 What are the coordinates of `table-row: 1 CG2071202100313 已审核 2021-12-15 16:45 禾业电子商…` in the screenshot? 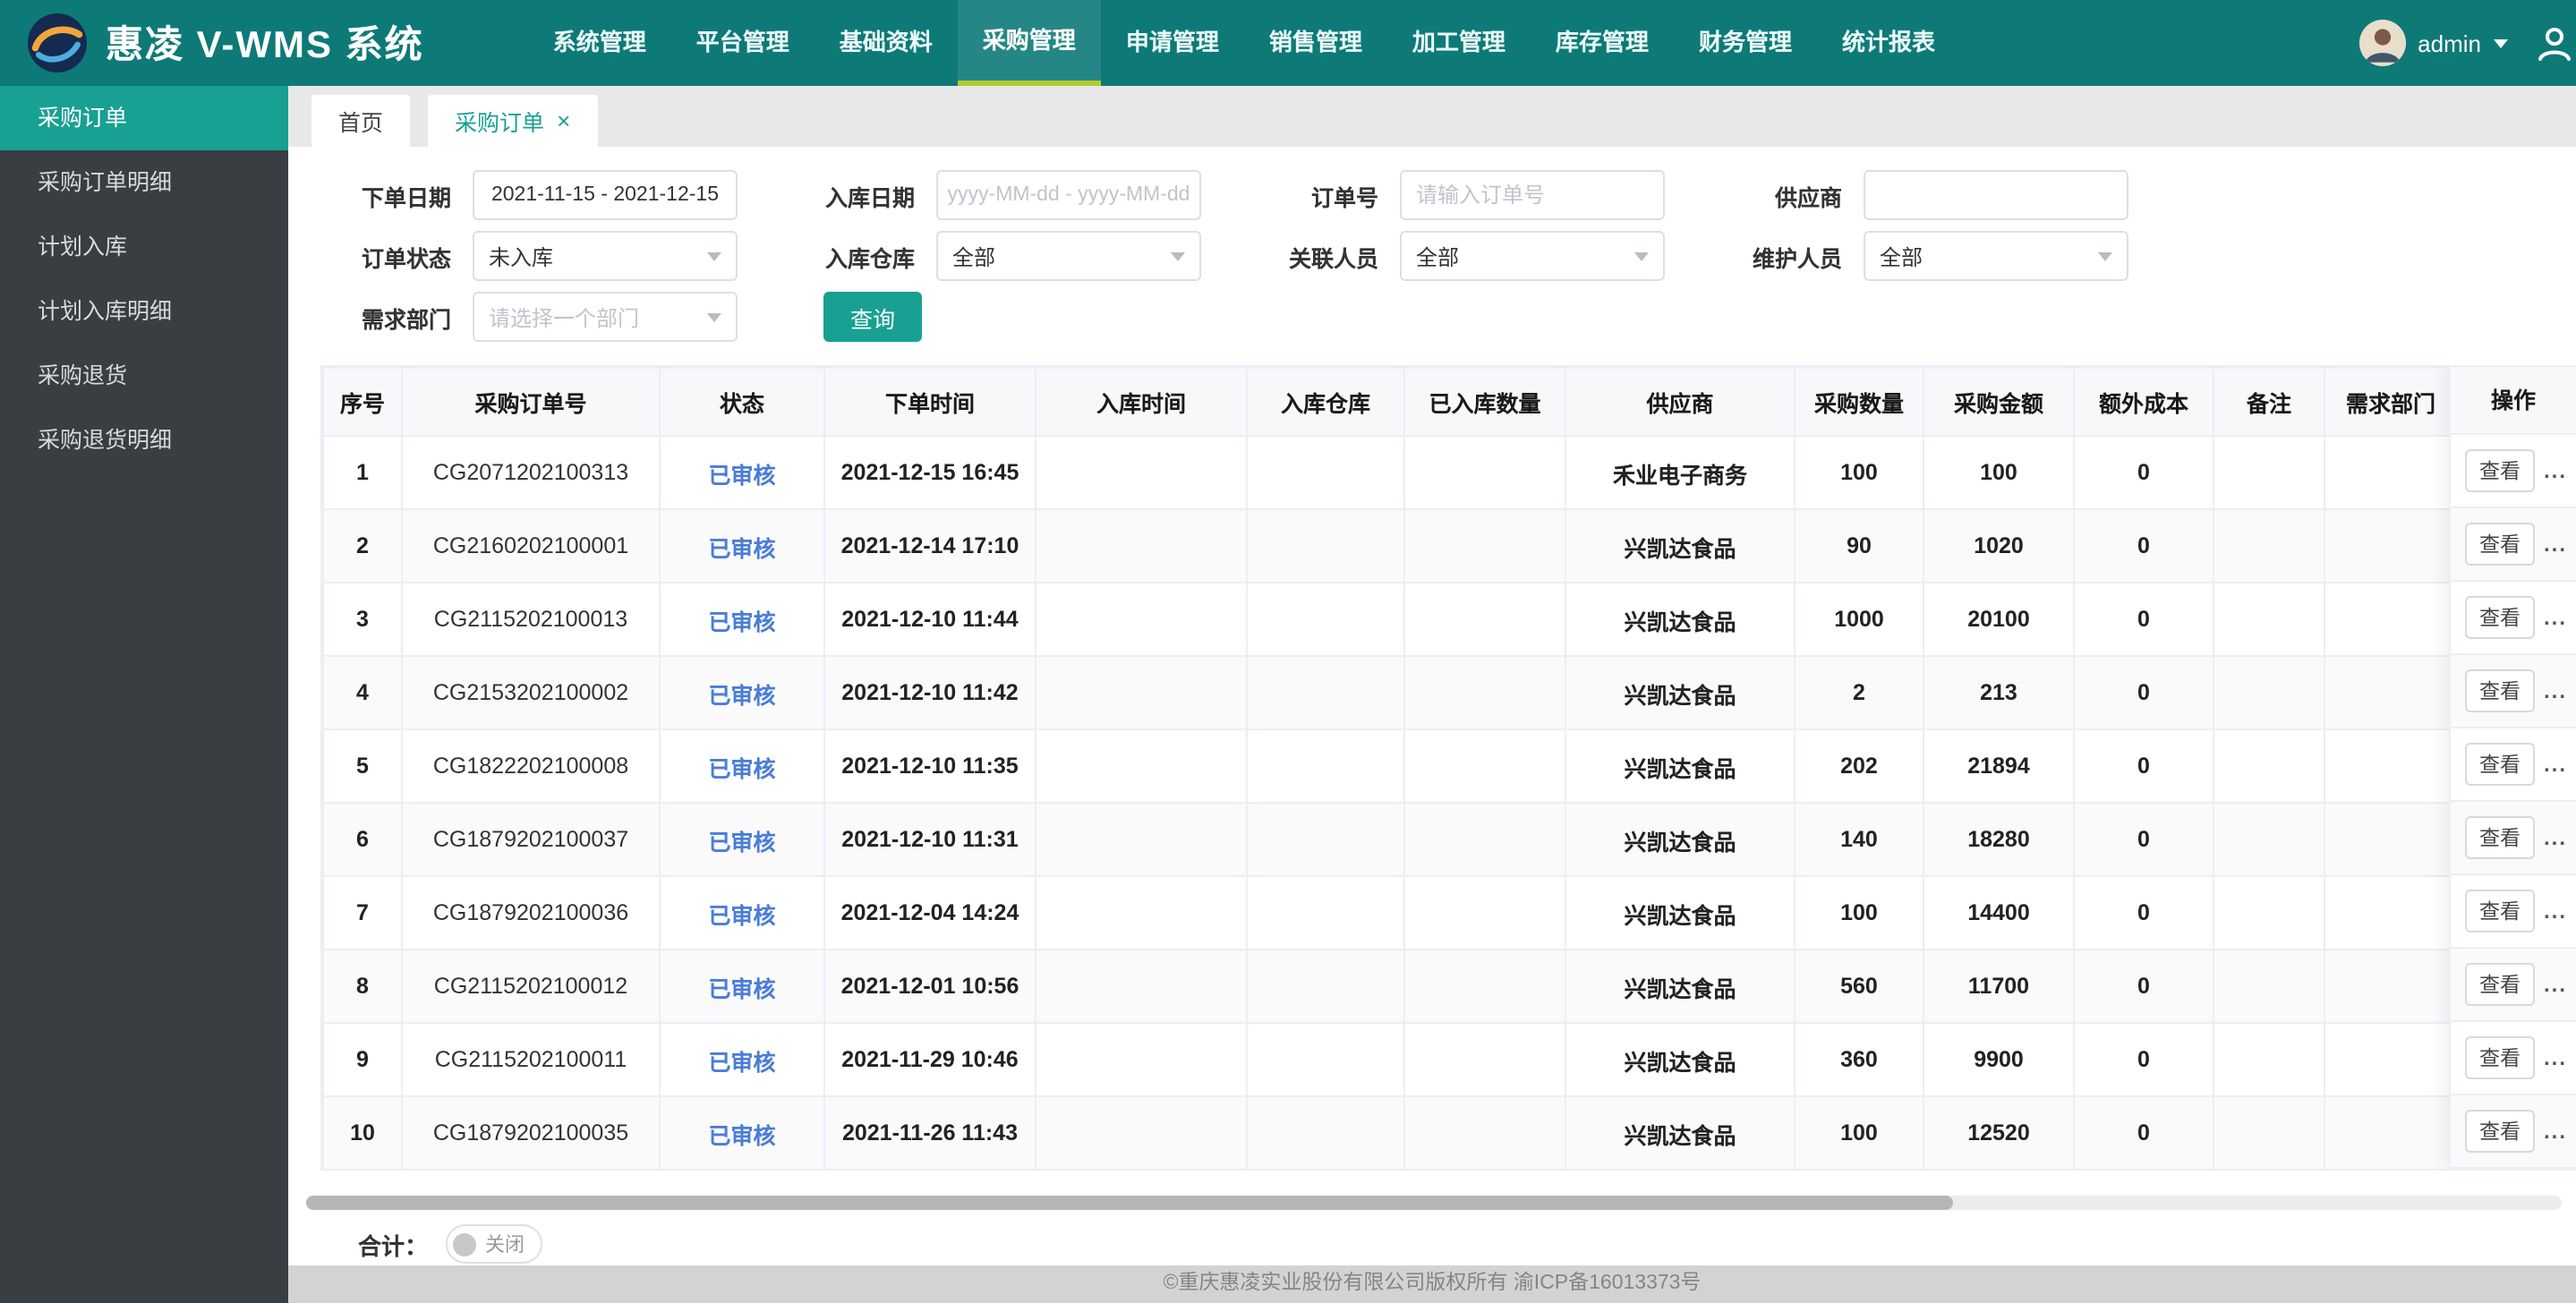 It's located at (1390, 472).